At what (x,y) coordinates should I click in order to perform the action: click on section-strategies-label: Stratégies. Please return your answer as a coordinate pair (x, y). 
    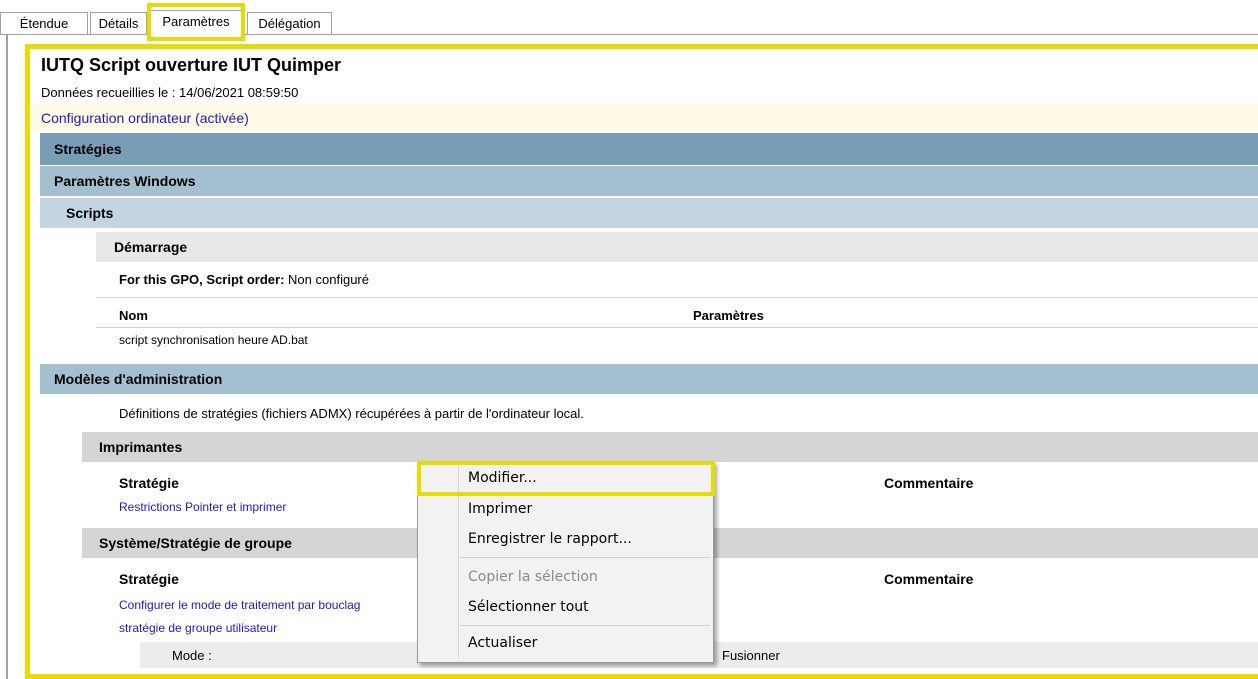
    Looking at the image, I should click on (88, 149).